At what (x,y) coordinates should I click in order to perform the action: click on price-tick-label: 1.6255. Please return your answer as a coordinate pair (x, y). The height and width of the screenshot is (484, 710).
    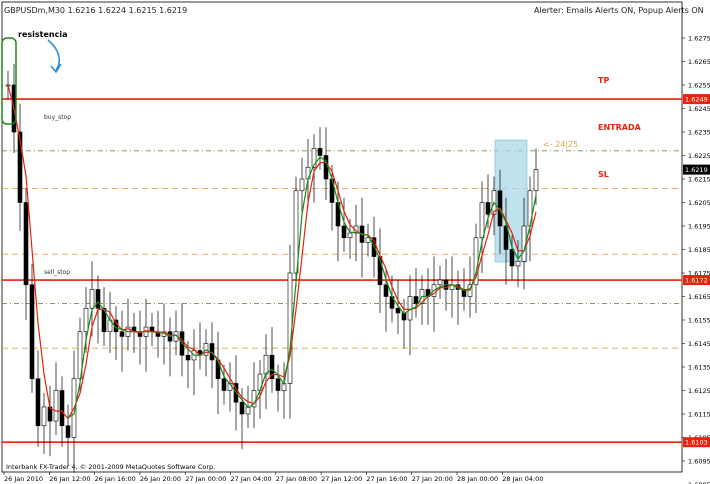
    Looking at the image, I should click on (699, 86).